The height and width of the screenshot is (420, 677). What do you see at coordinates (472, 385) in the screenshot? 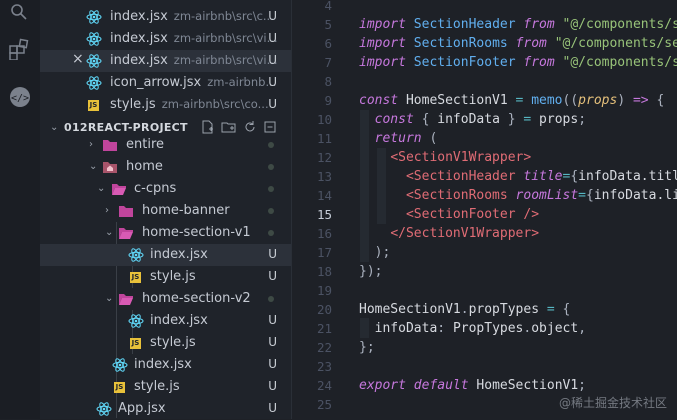
I see `code-line: export default HomeSectionV1;` at bounding box center [472, 385].